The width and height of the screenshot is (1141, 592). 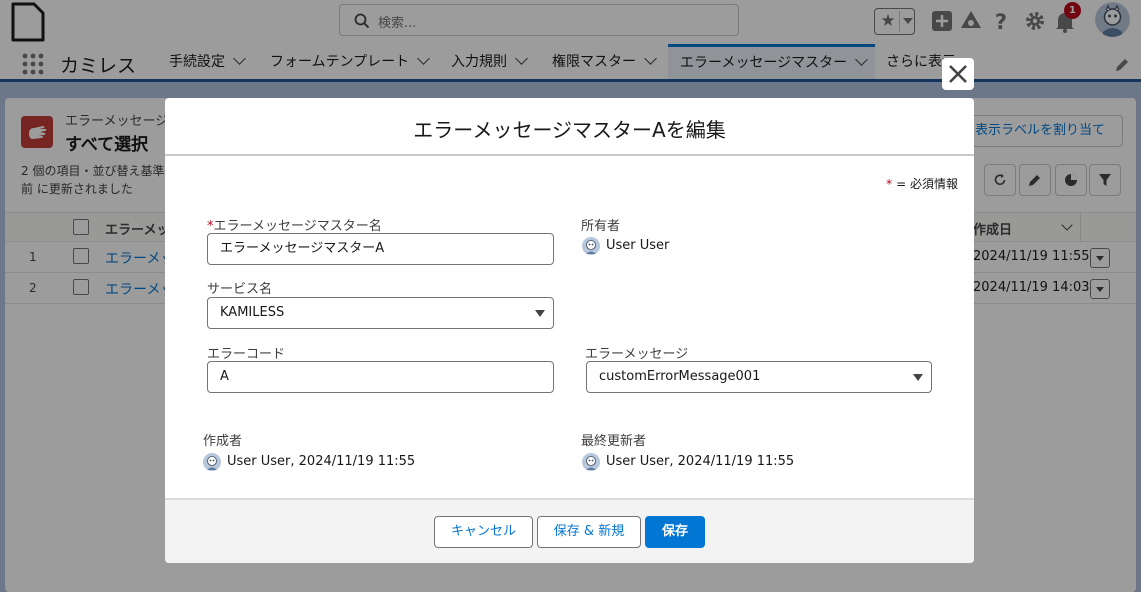 What do you see at coordinates (294, 226) in the screenshot?
I see `name-field-label: *エラーメッセージマスター名` at bounding box center [294, 226].